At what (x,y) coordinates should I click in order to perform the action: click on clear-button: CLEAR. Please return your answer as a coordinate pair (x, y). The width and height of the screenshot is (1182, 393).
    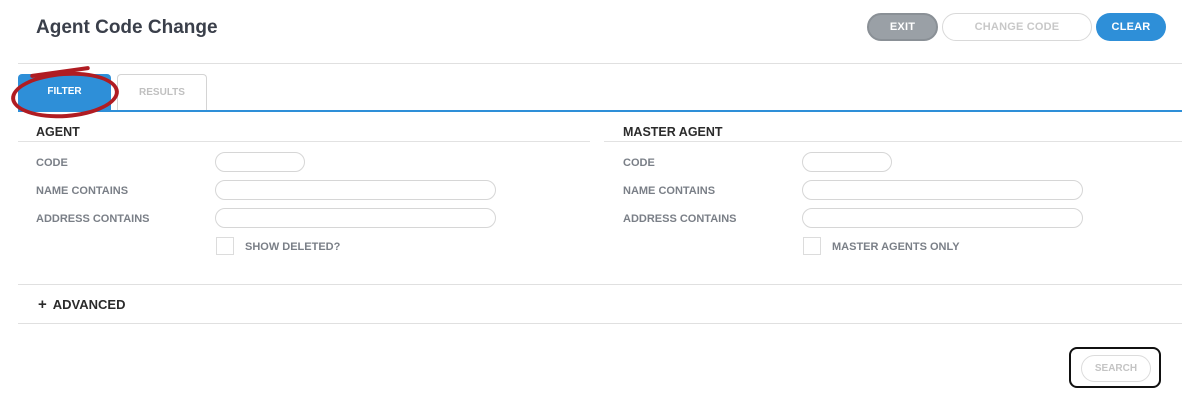
    Looking at the image, I should click on (1131, 27).